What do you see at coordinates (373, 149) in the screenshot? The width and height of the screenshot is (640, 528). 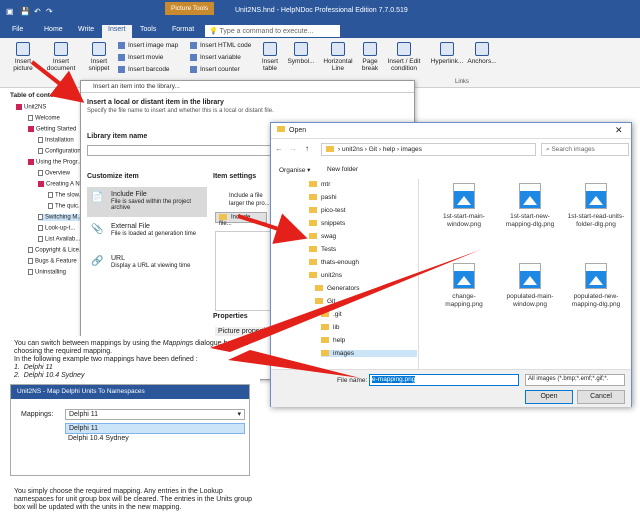 I see `breadcrumb-item: Git` at bounding box center [373, 149].